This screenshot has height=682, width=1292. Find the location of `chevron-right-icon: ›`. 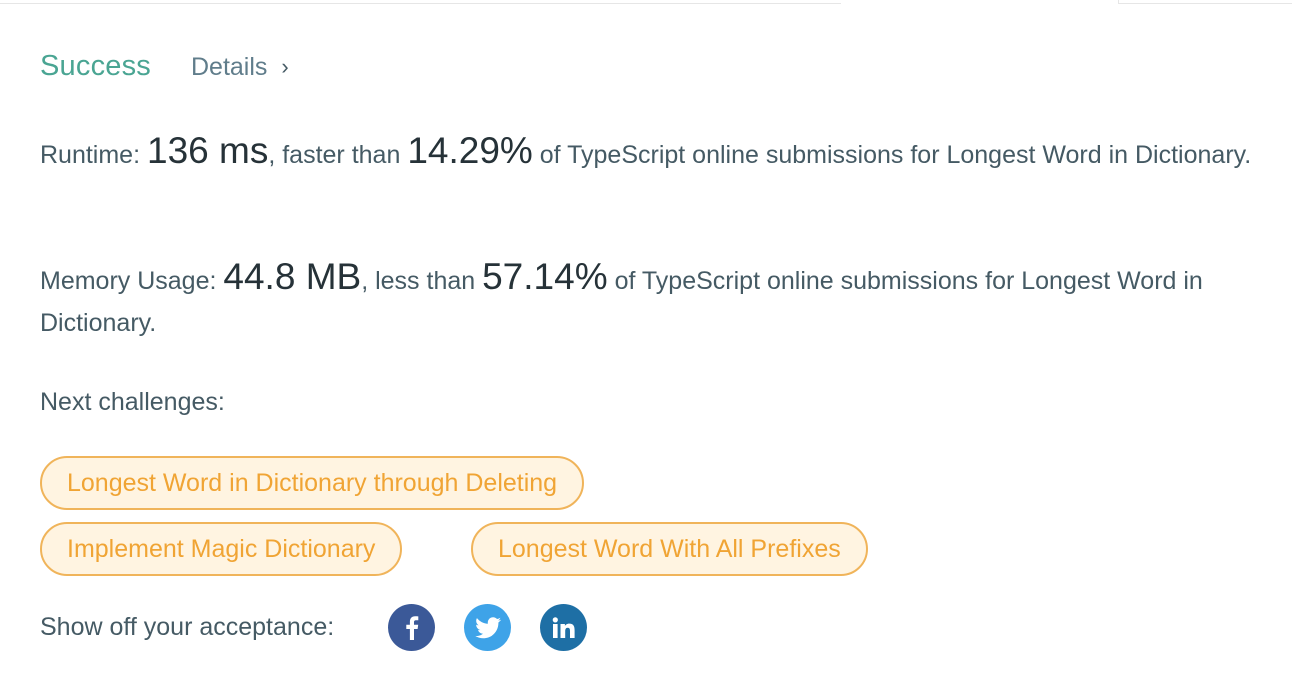

chevron-right-icon: › is located at coordinates (285, 66).